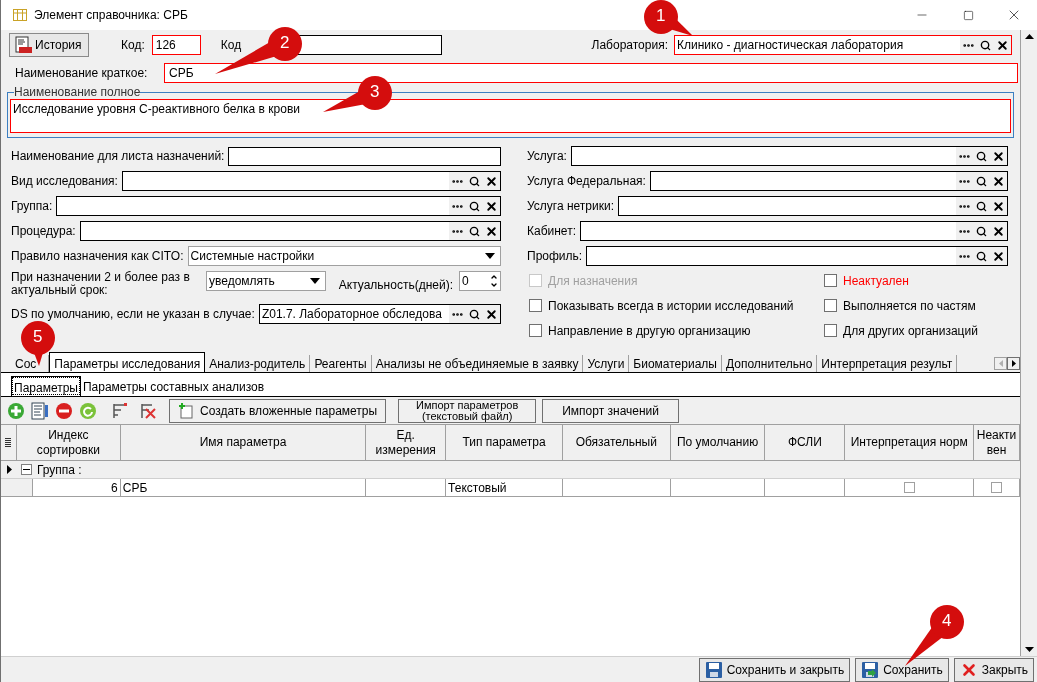 This screenshot has height=682, width=1037. Describe the element at coordinates (406, 442) in the screenshot. I see `column-header: Ед. измерения` at that location.